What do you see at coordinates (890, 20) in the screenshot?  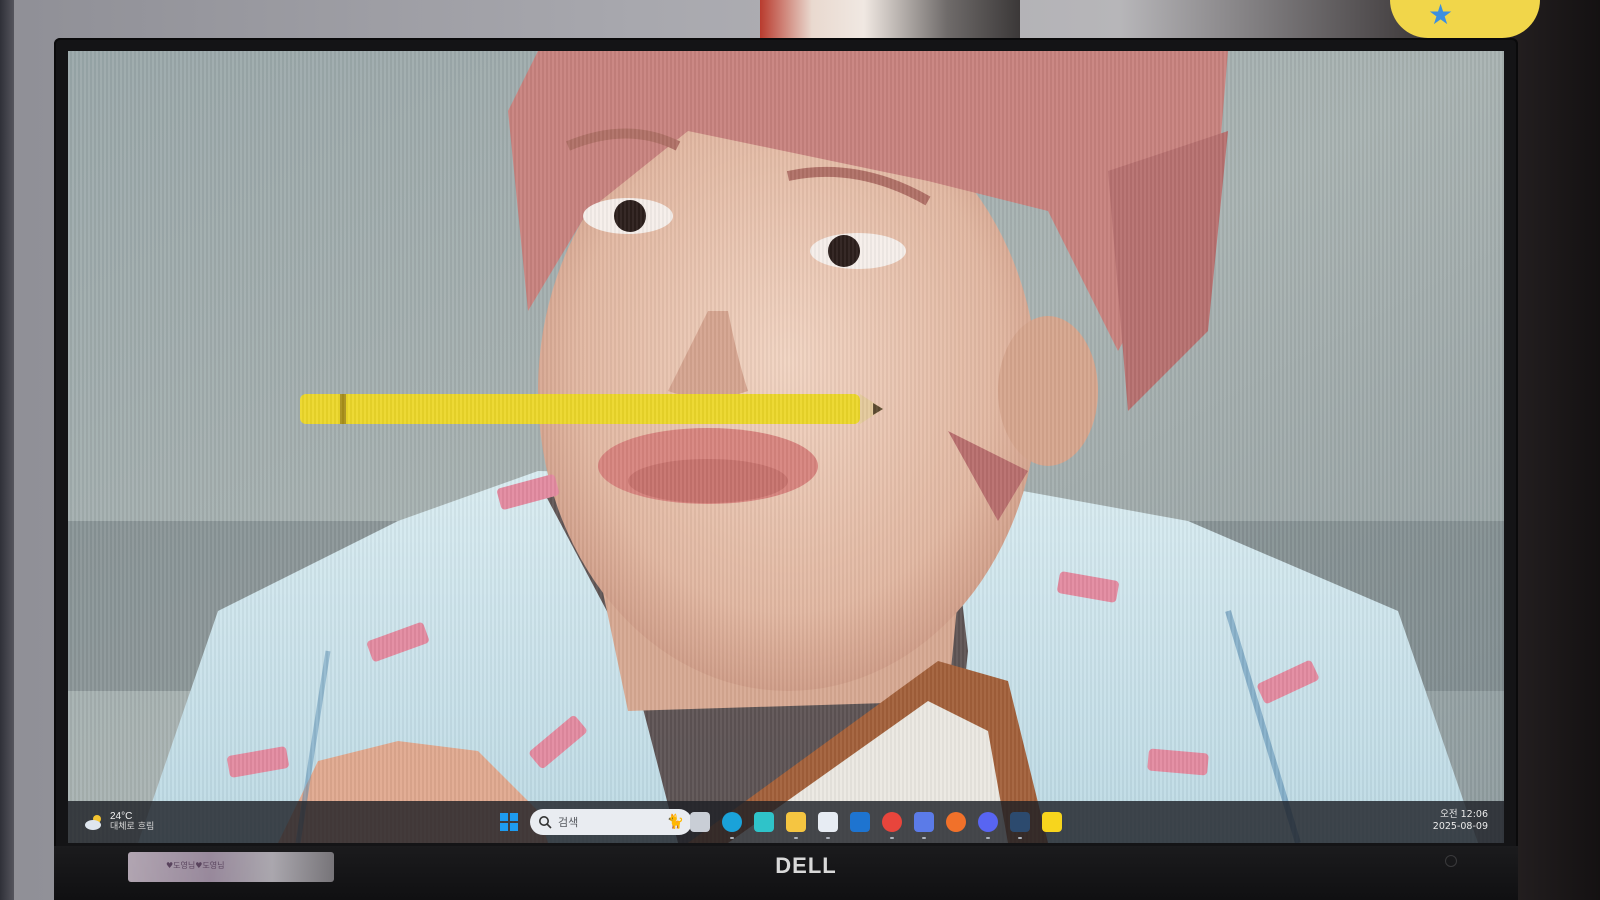 I see `desk-clutter` at bounding box center [890, 20].